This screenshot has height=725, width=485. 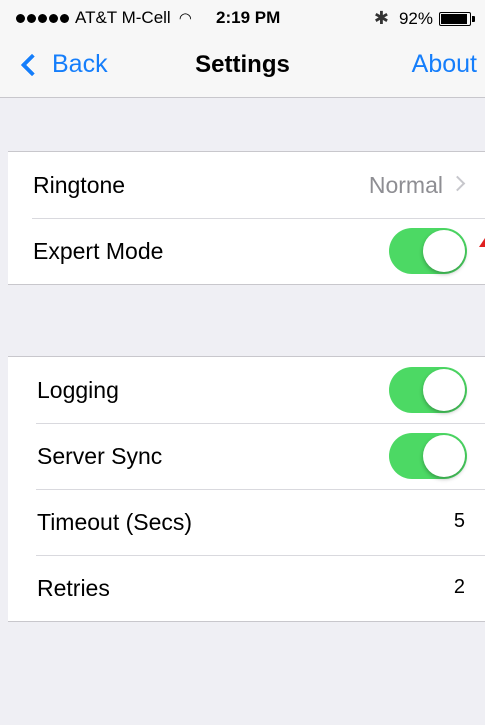 I want to click on ringtone-label: Ringtone, so click(x=79, y=185).